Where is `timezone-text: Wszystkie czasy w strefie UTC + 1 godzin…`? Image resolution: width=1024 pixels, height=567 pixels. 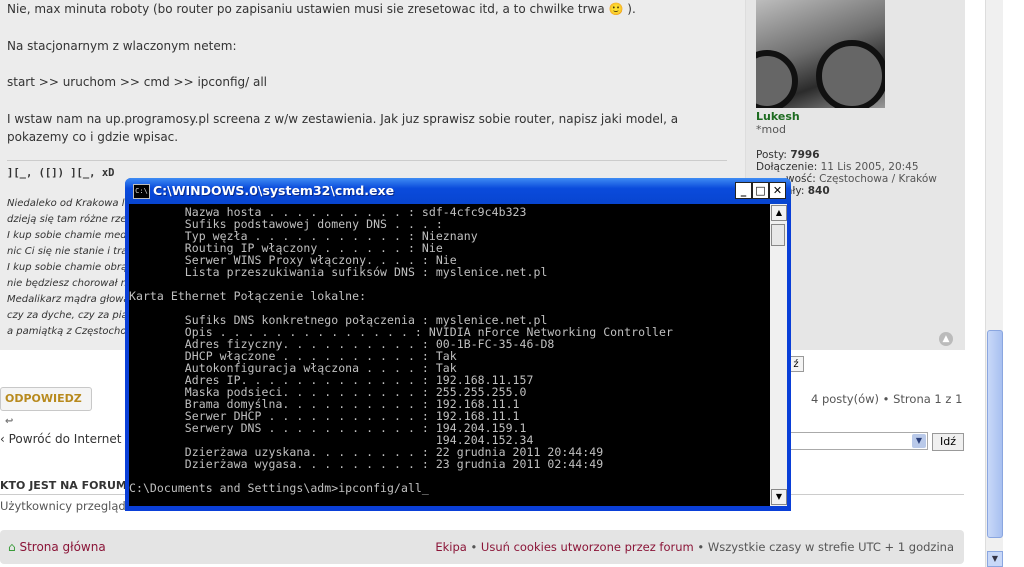
timezone-text: Wszystkie czasy w strefie UTC + 1 godzin… is located at coordinates (830, 547).